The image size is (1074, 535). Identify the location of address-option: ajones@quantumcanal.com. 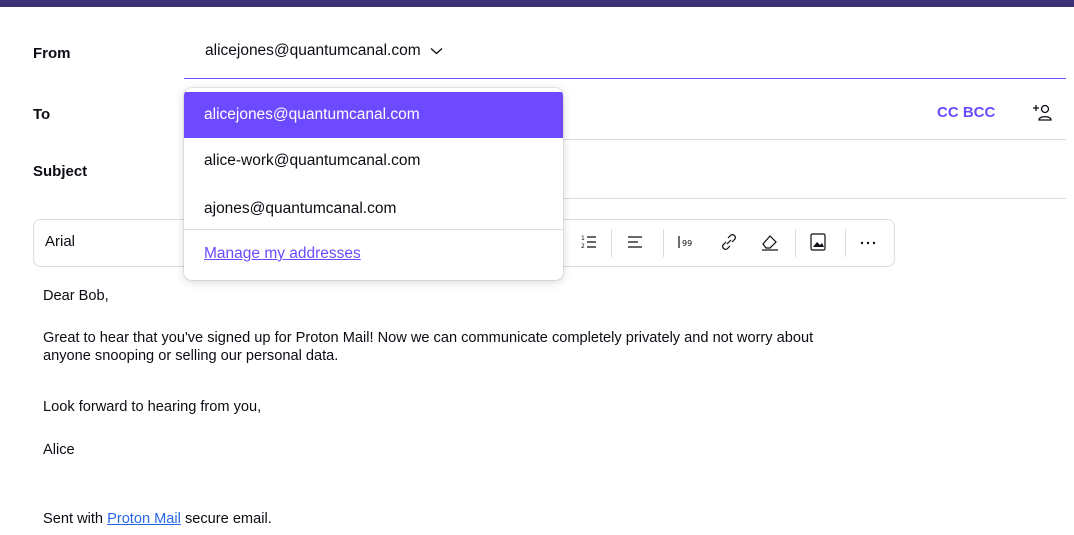
(373, 209).